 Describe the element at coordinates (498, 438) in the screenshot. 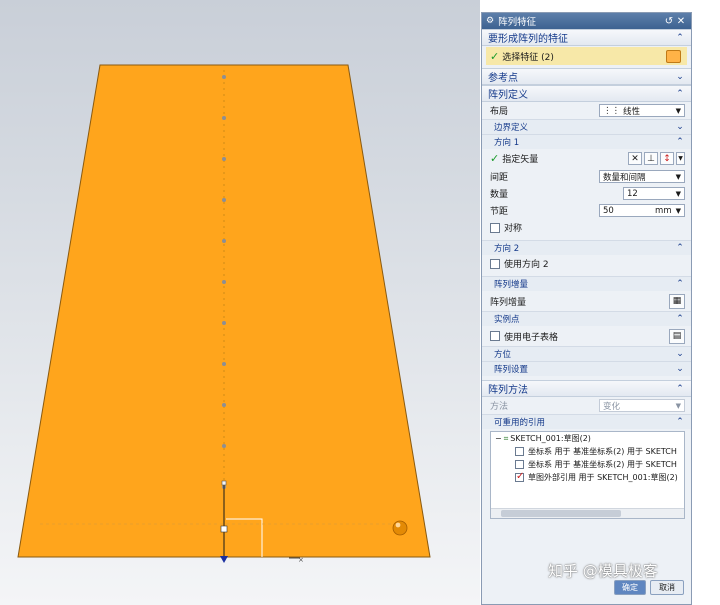

I see `collapse-icon: −` at that location.